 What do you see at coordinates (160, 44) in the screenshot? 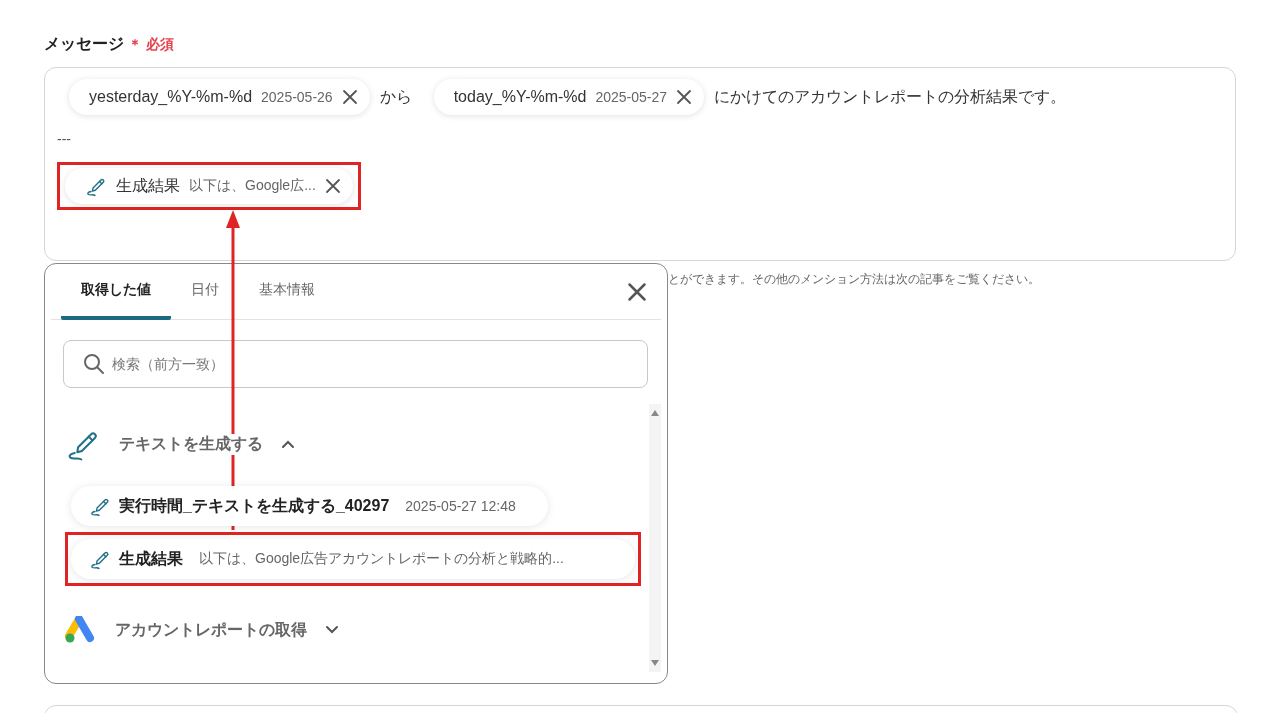
I see `required-label: 必須` at bounding box center [160, 44].